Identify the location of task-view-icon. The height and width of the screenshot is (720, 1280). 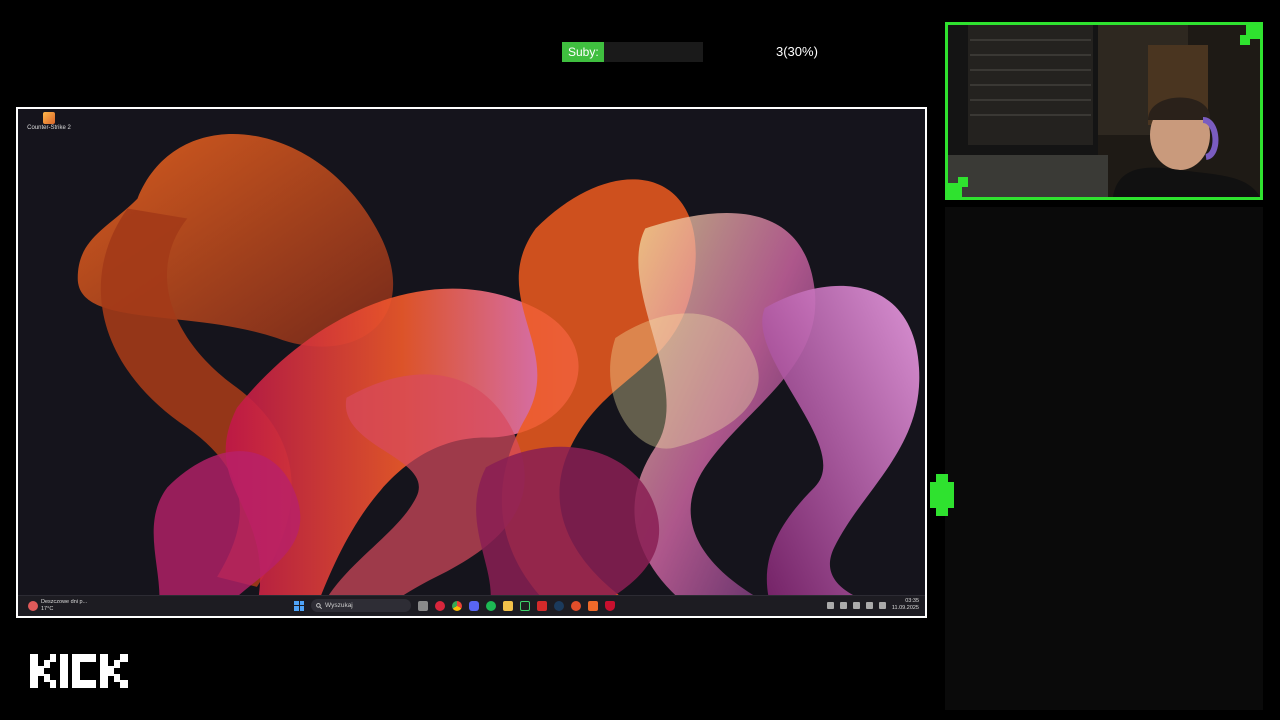
(423, 605).